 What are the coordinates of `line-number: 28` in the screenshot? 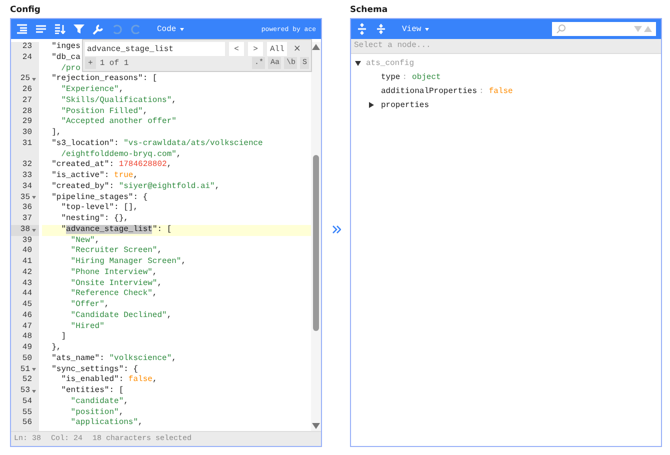 It's located at (27, 112).